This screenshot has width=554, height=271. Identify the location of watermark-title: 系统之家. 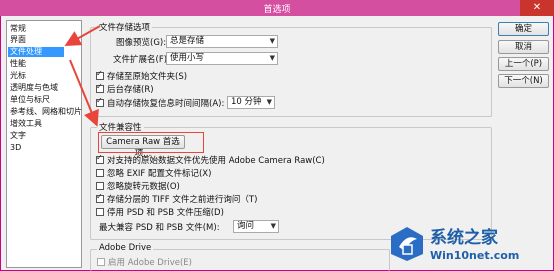
(464, 238).